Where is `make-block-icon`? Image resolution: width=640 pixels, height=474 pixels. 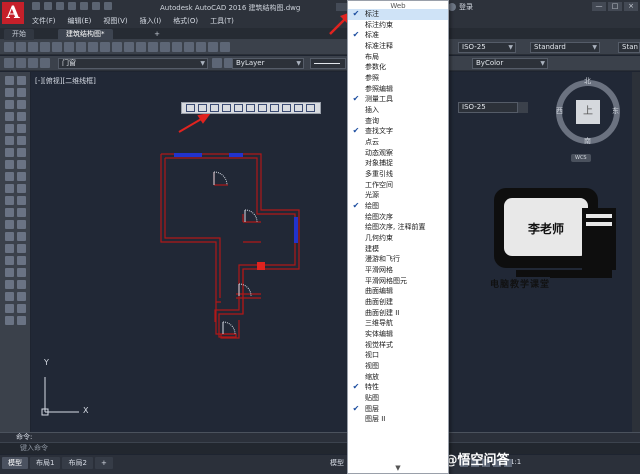
make-block-icon is located at coordinates (9, 224).